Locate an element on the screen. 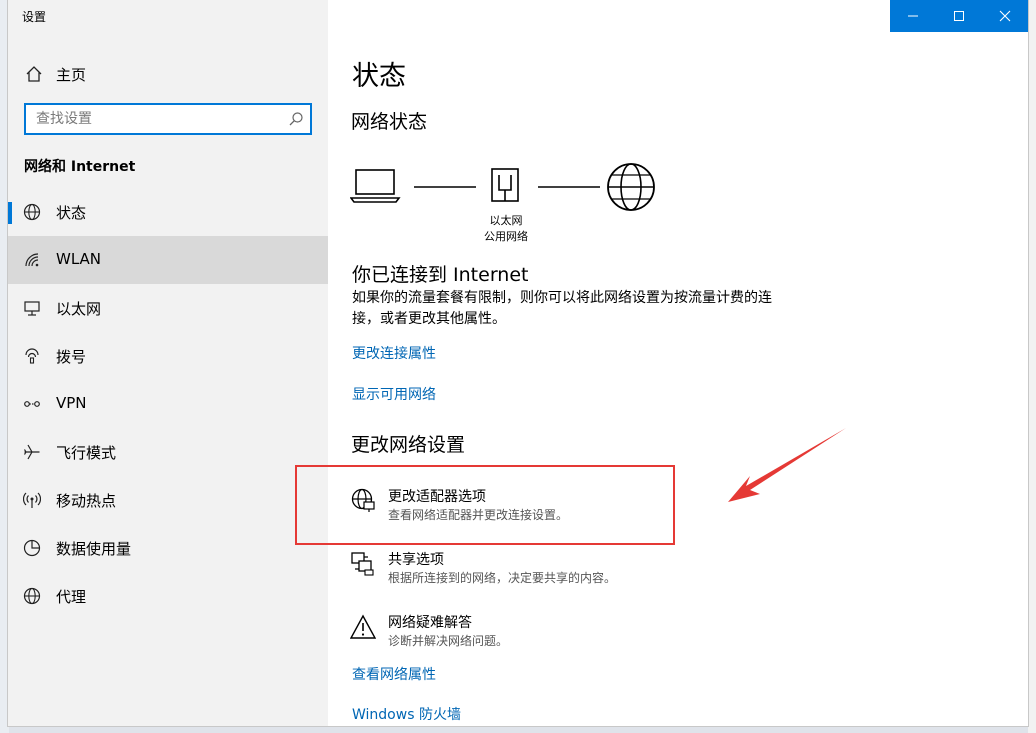  windows-firewall-link: Windows 防火墙 is located at coordinates (406, 714).